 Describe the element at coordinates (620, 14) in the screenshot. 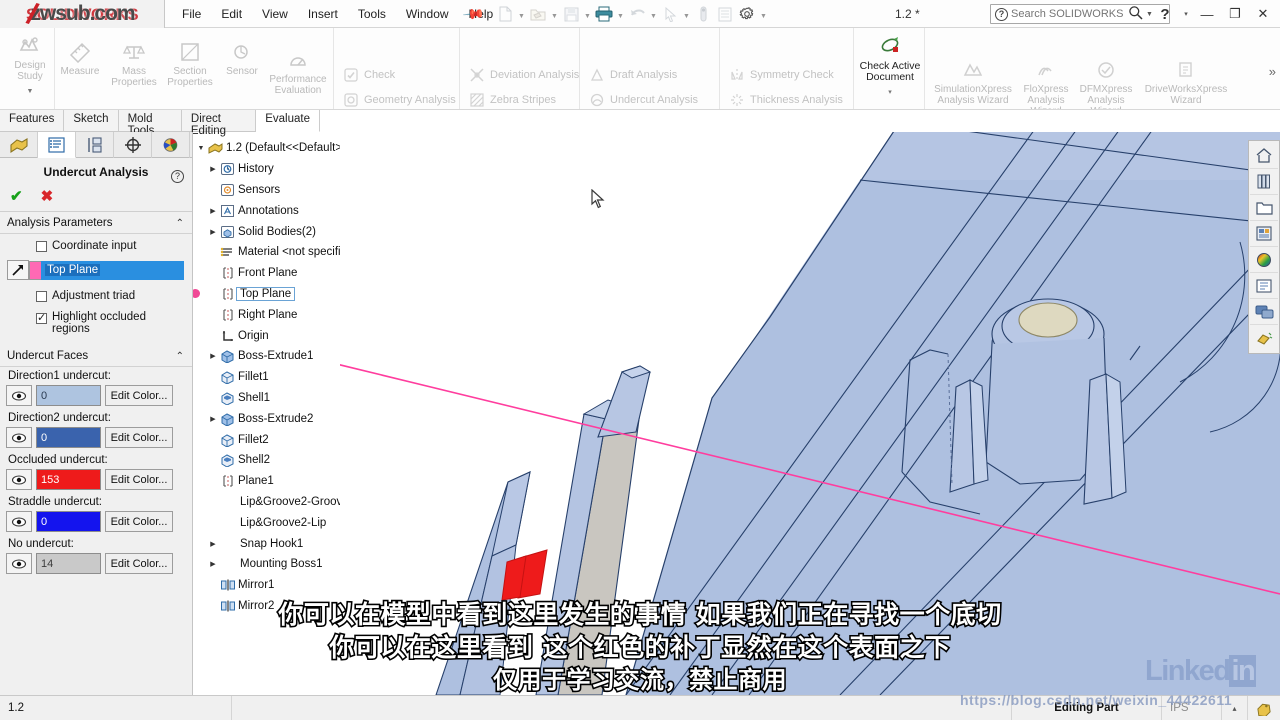

I see `print-caret-icon: ▼` at that location.